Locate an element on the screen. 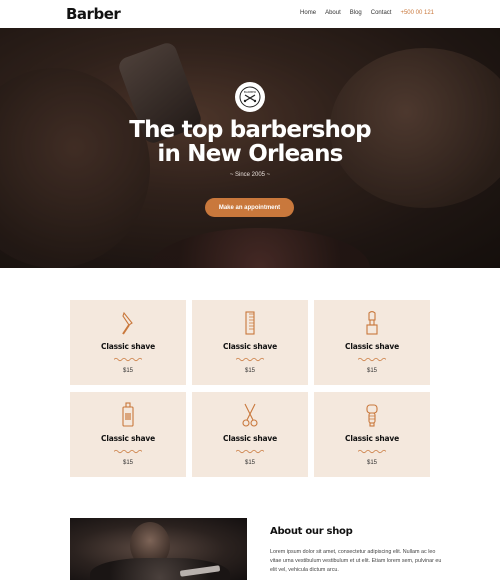 This screenshot has height=580, width=500. shaving-brush-icon is located at coordinates (372, 322).